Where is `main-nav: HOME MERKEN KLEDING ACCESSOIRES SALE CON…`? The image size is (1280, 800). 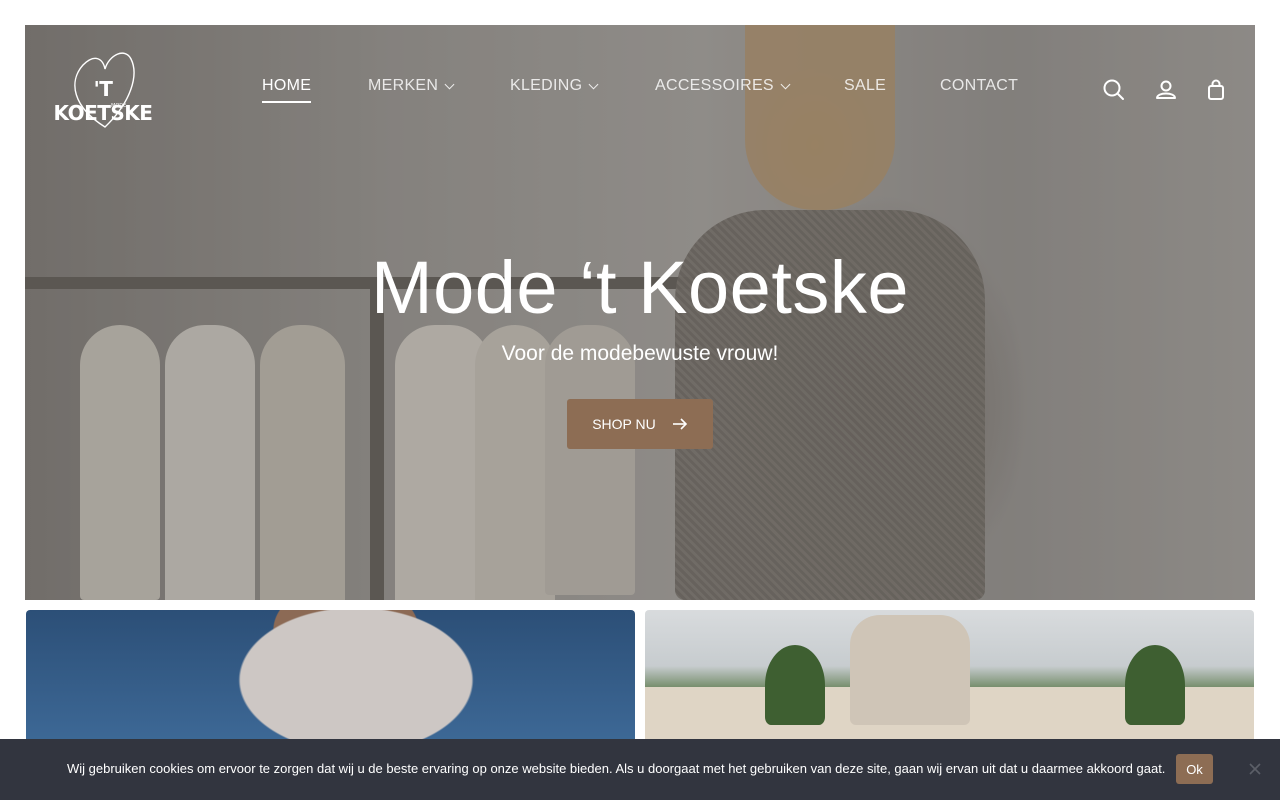 main-nav: HOME MERKEN KLEDING ACCESSOIRES SALE CON… is located at coordinates (640, 92).